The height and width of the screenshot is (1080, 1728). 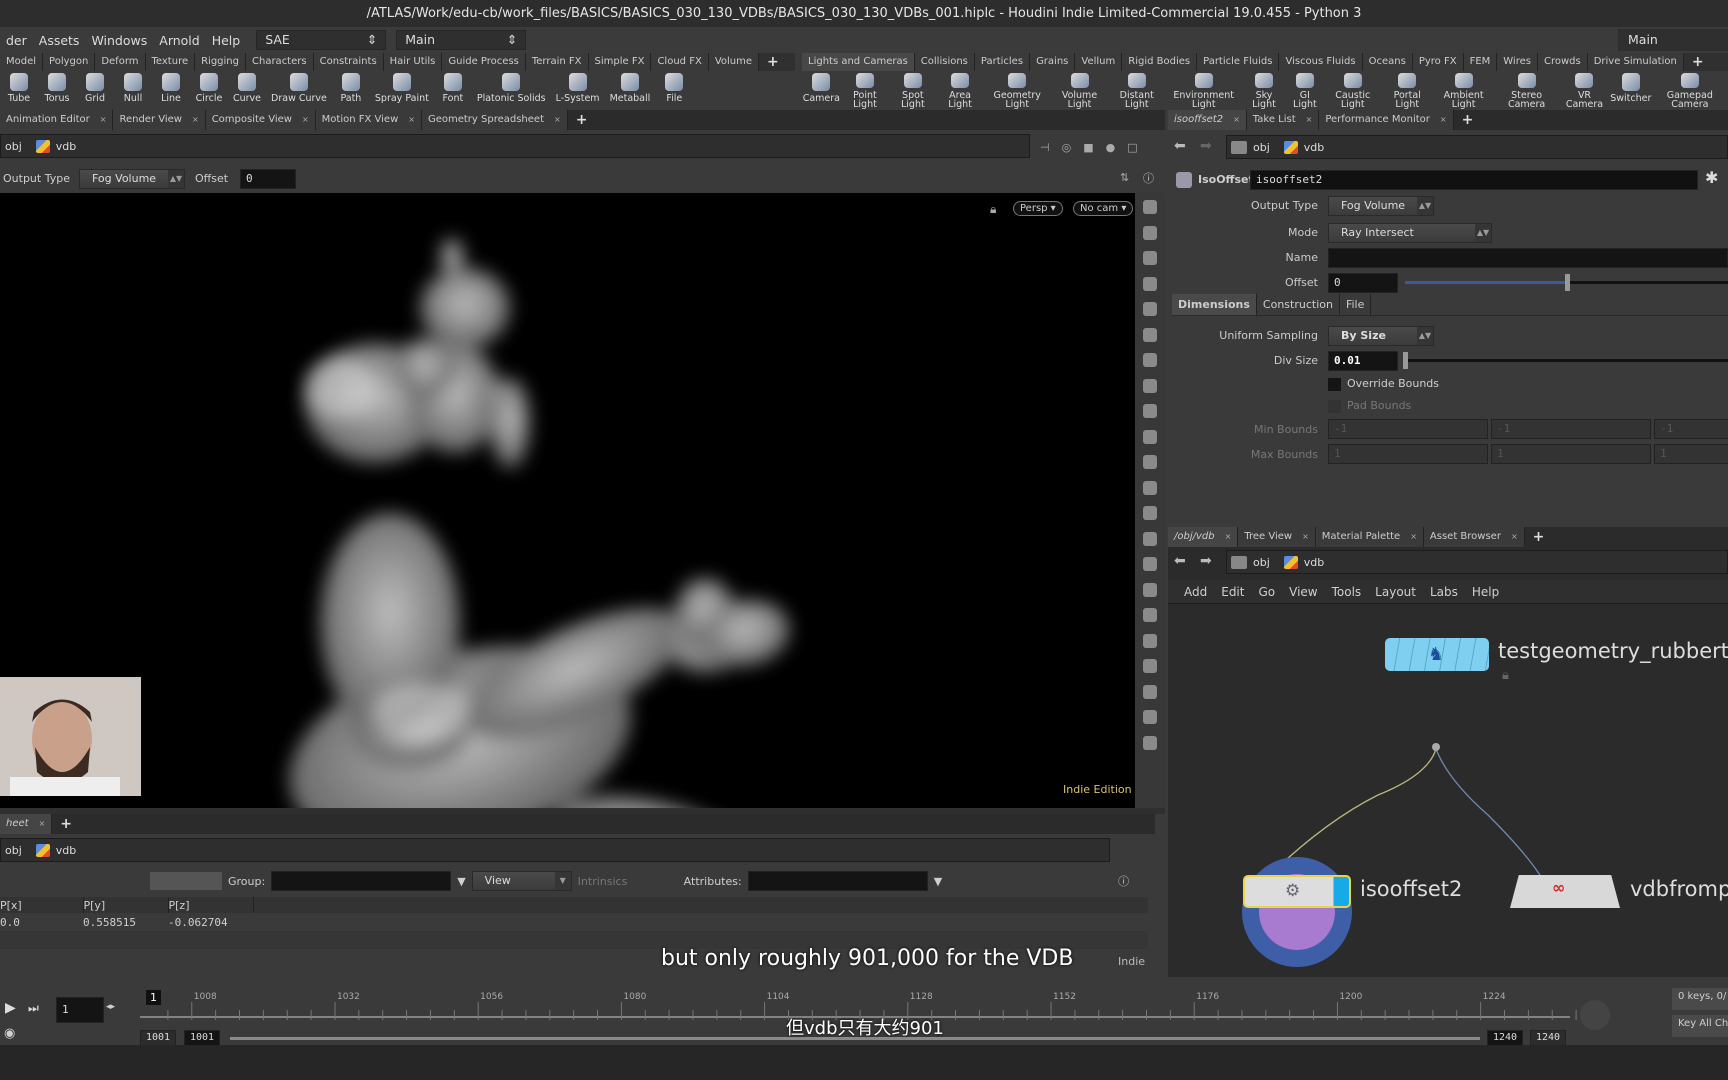 I want to click on tool-torus: Torus, so click(x=57, y=90).